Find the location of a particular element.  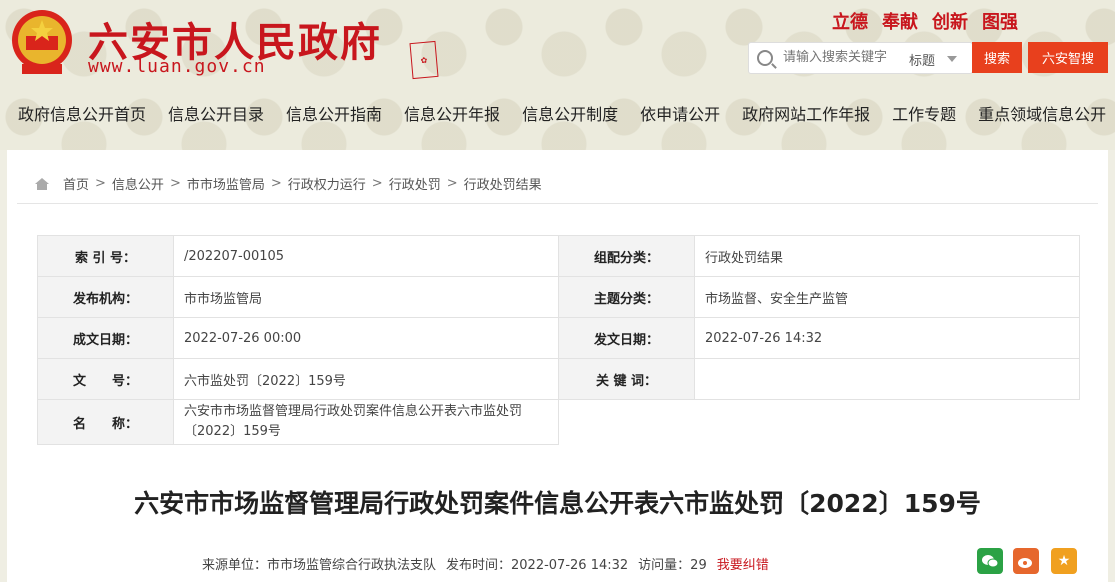

docno-label: 文 号： is located at coordinates (105, 379).